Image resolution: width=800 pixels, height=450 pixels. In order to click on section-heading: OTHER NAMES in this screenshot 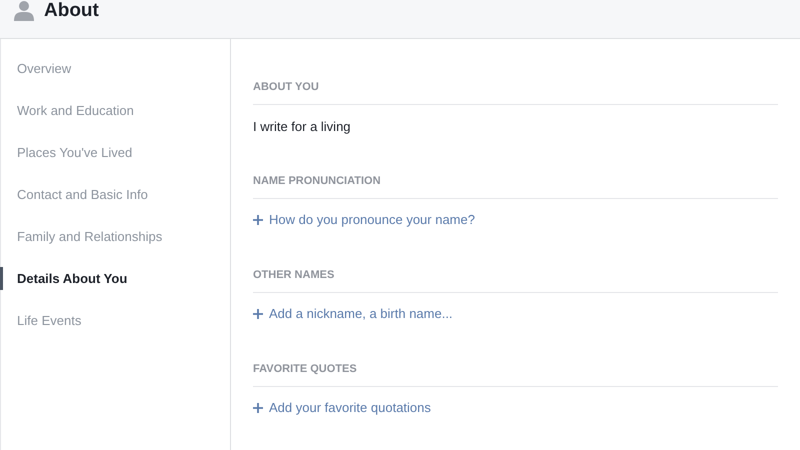, I will do `click(293, 275)`.